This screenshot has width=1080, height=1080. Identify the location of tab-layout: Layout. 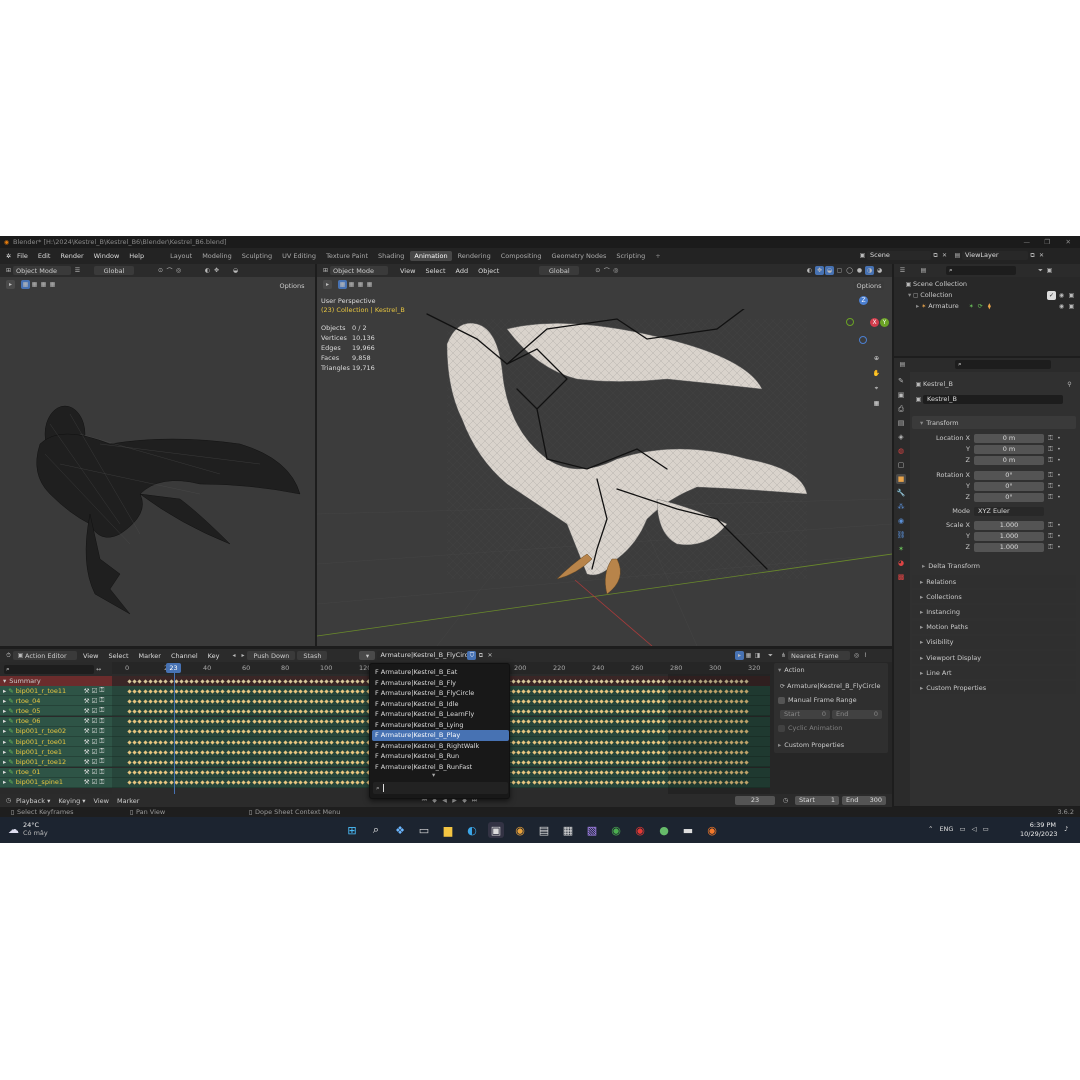
(181, 256).